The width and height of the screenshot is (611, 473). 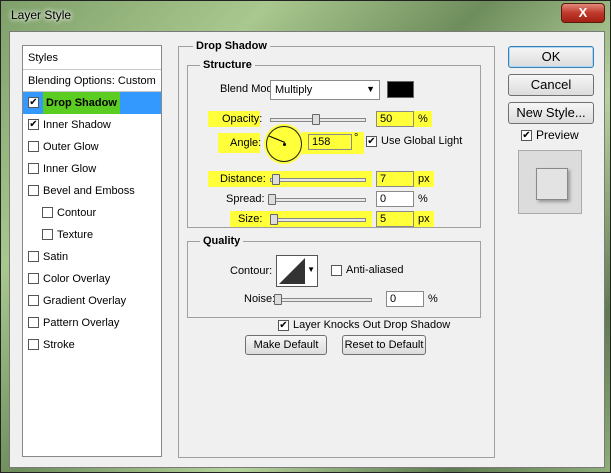 I want to click on angle-input: 158, so click(x=330, y=142).